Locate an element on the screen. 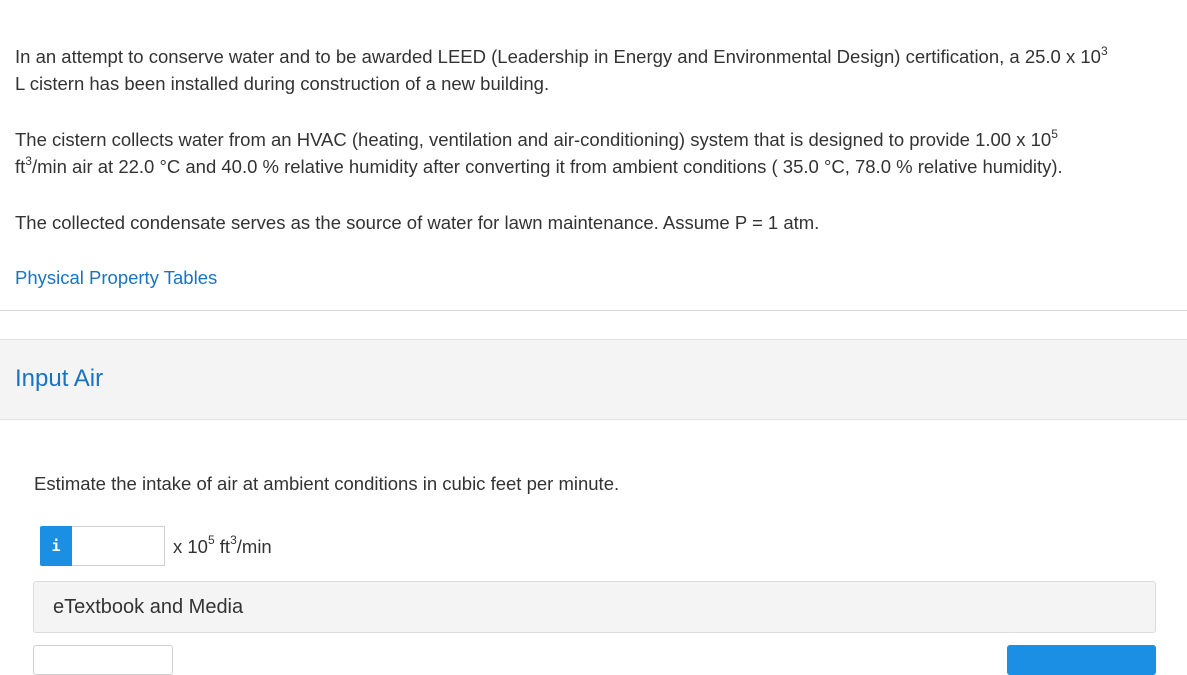  unit-text: ft is located at coordinates (222, 546).